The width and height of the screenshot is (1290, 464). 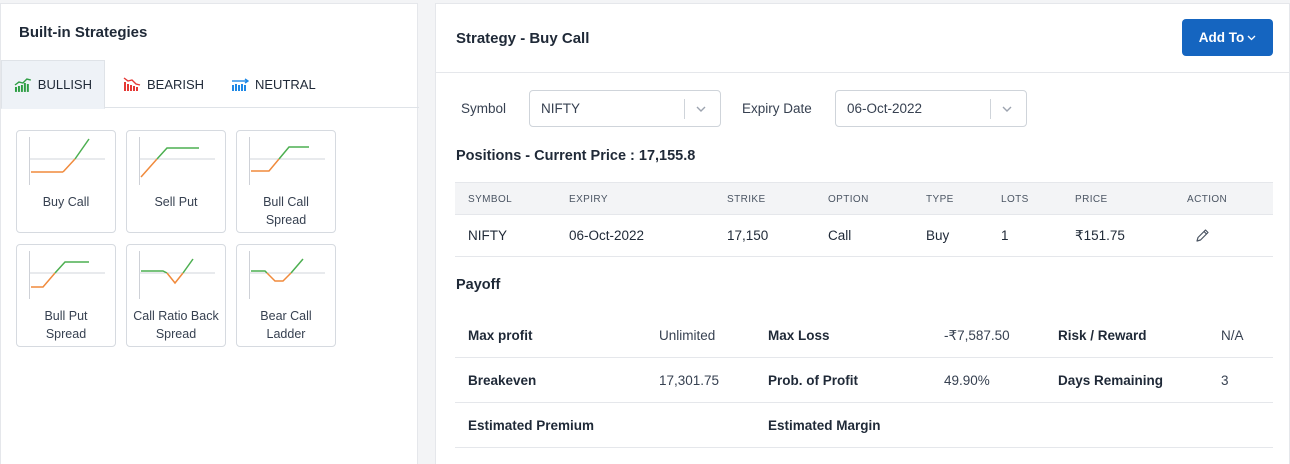 I want to click on bullish-chart-icon, so click(x=22, y=84).